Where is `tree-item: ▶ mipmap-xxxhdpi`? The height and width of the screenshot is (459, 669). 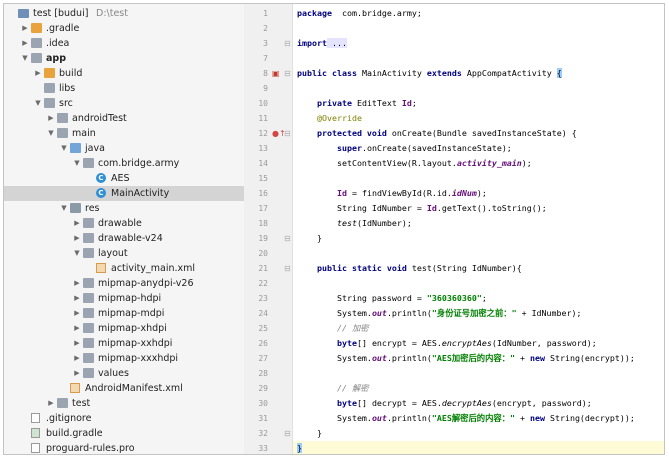
tree-item: ▶ mipmap-xxxhdpi is located at coordinates (124, 358).